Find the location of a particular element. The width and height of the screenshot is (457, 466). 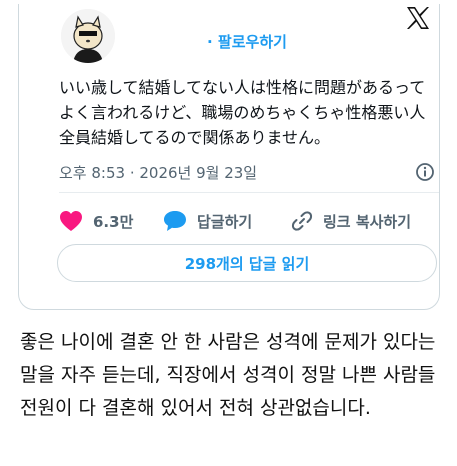

avatar-image is located at coordinates (88, 36).